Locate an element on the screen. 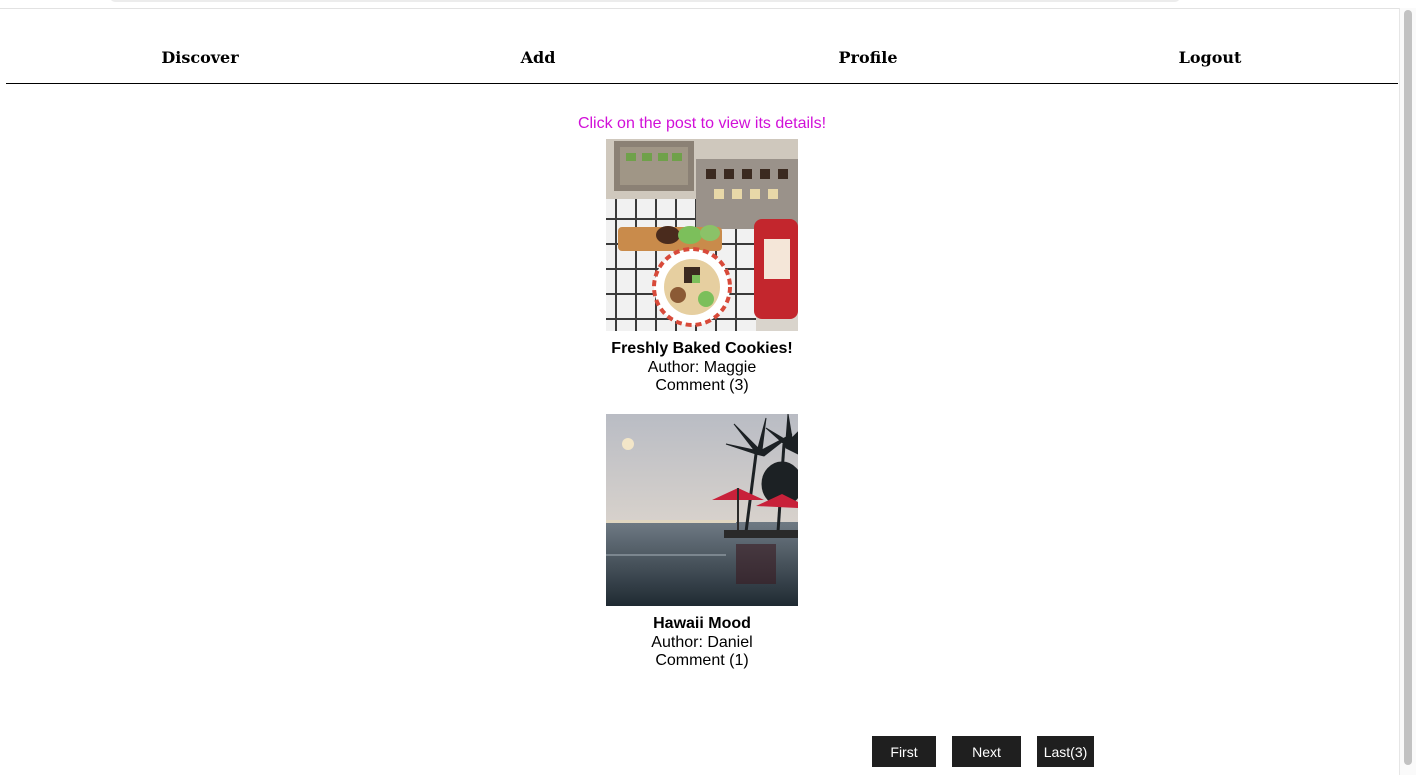  nav-profile: Profile is located at coordinates (867, 57).